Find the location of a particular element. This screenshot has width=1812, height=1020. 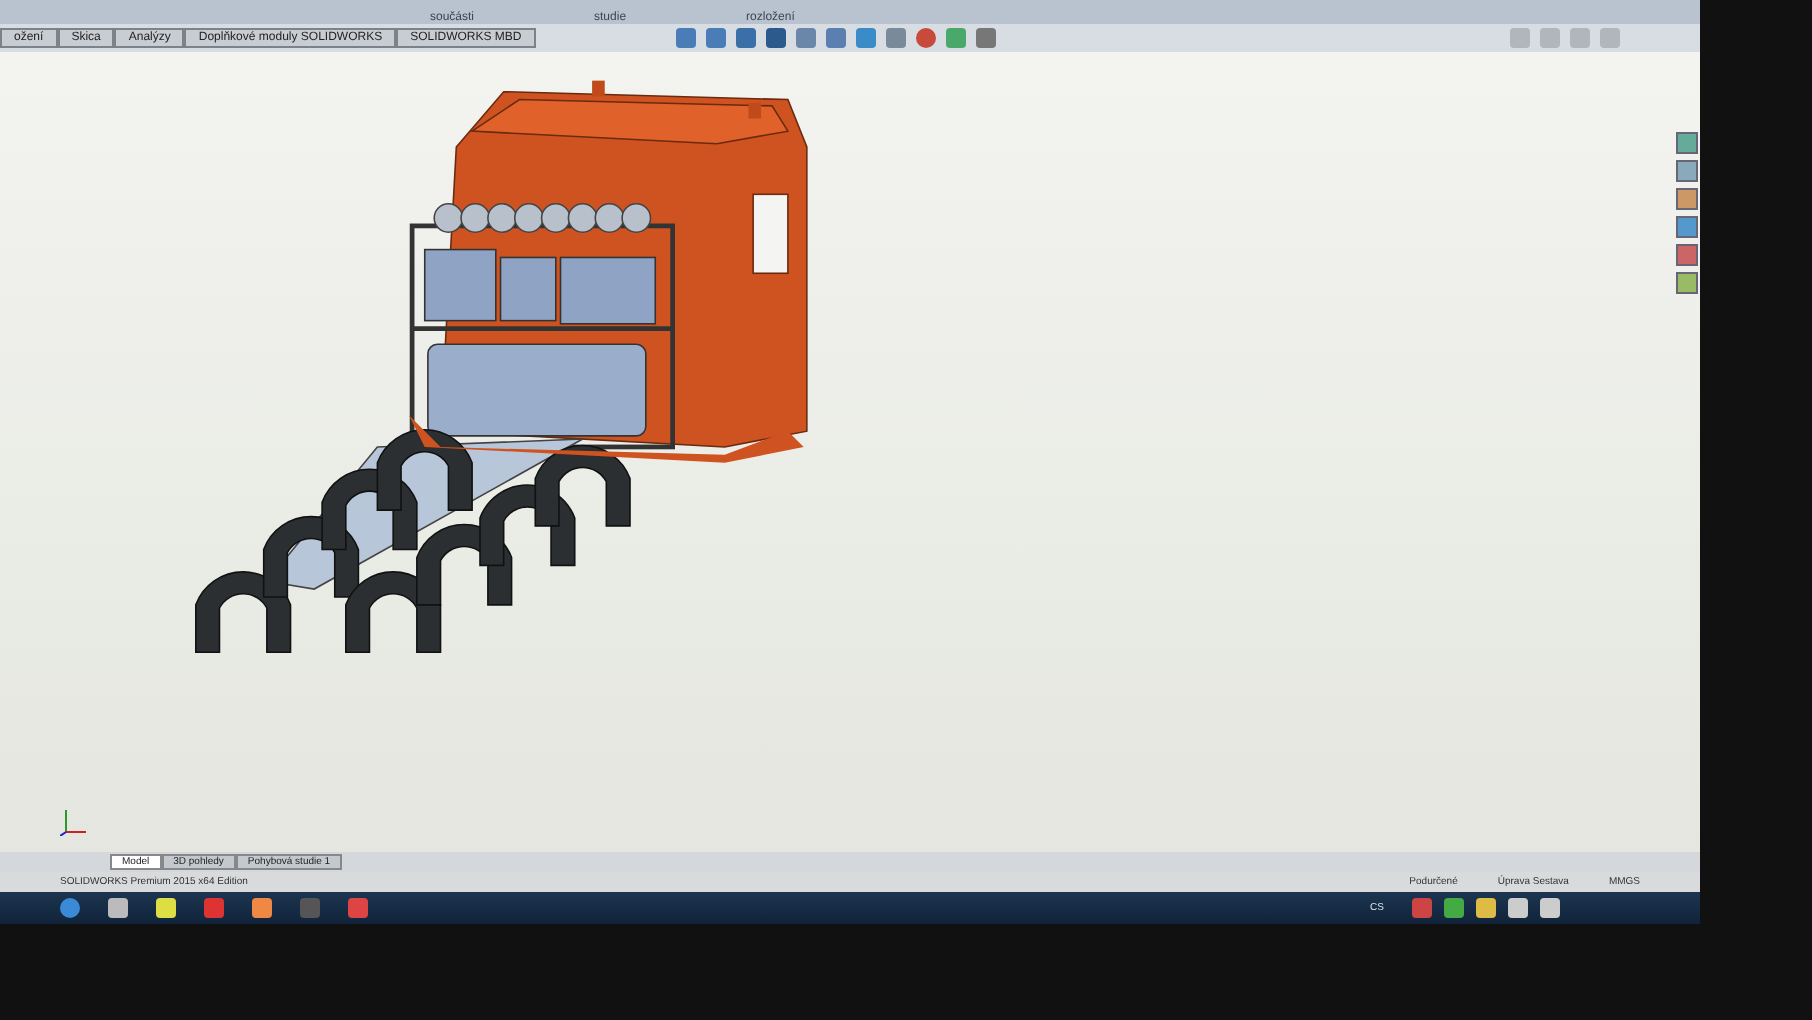

axis-triad-icon is located at coordinates (74, 822).